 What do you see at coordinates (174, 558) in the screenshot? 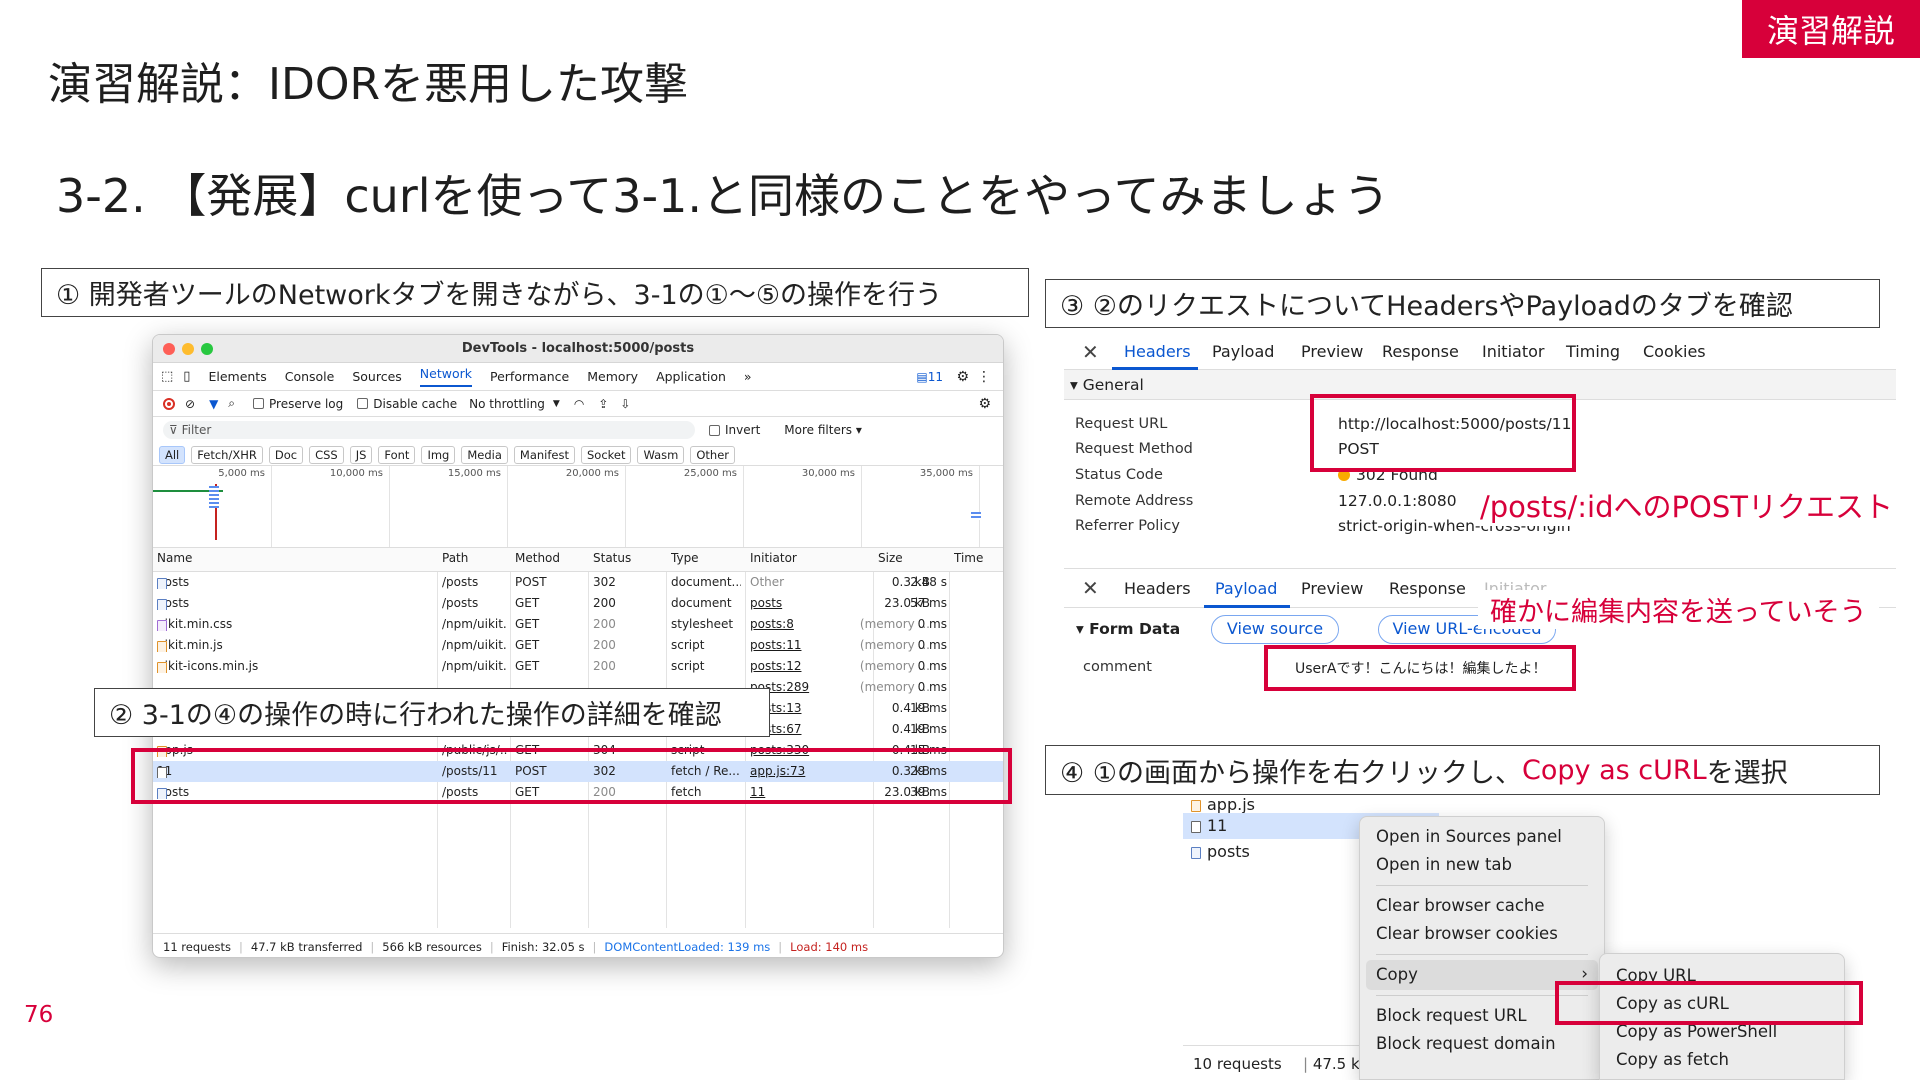
I see `col-name: Name` at bounding box center [174, 558].